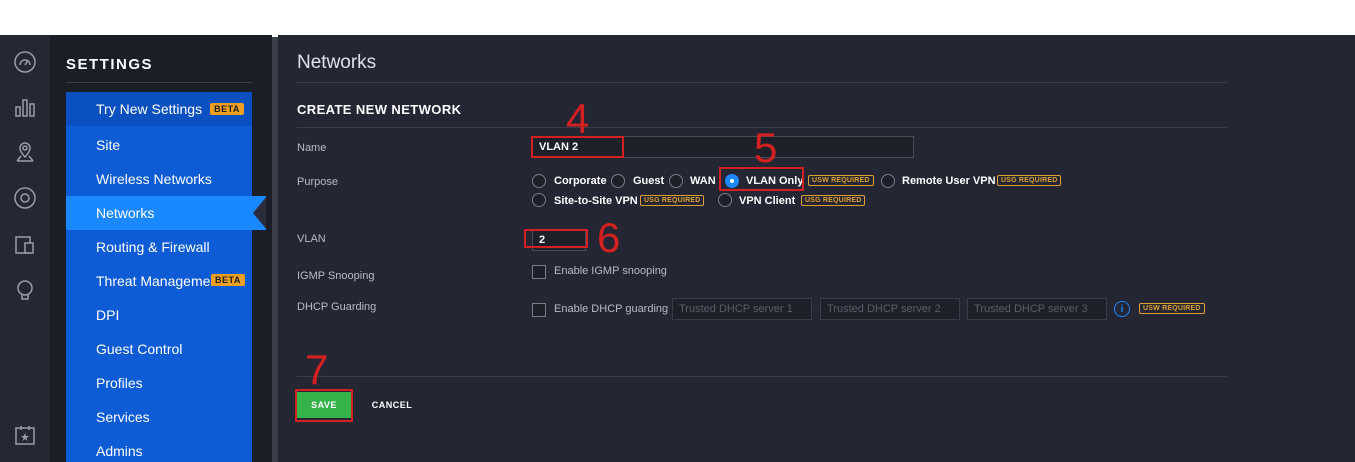  What do you see at coordinates (25, 62) in the screenshot?
I see `dashboard-icon` at bounding box center [25, 62].